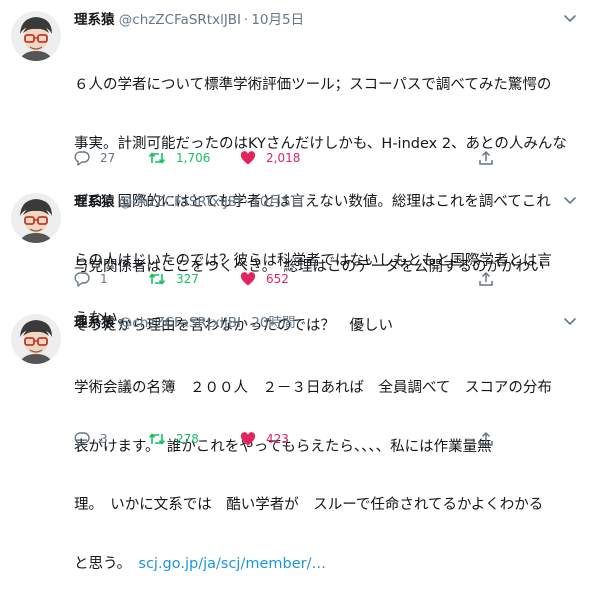 This screenshot has width=591, height=613. What do you see at coordinates (104, 439) in the screenshot?
I see `reply-count: 3` at bounding box center [104, 439].